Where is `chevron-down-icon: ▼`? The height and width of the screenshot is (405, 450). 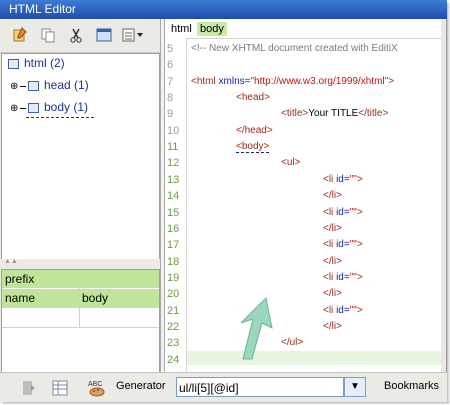 chevron-down-icon: ▼ is located at coordinates (355, 386).